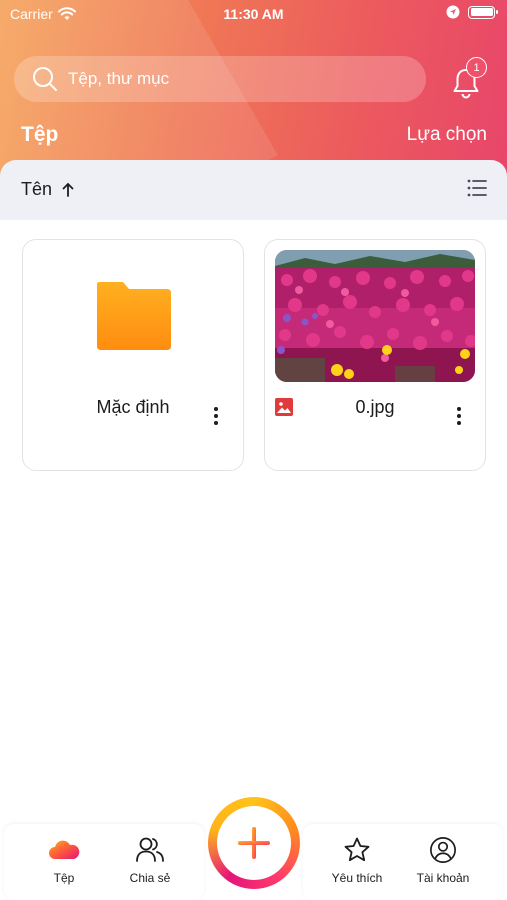  Describe the element at coordinates (443, 850) in the screenshot. I see `account-icon` at that location.